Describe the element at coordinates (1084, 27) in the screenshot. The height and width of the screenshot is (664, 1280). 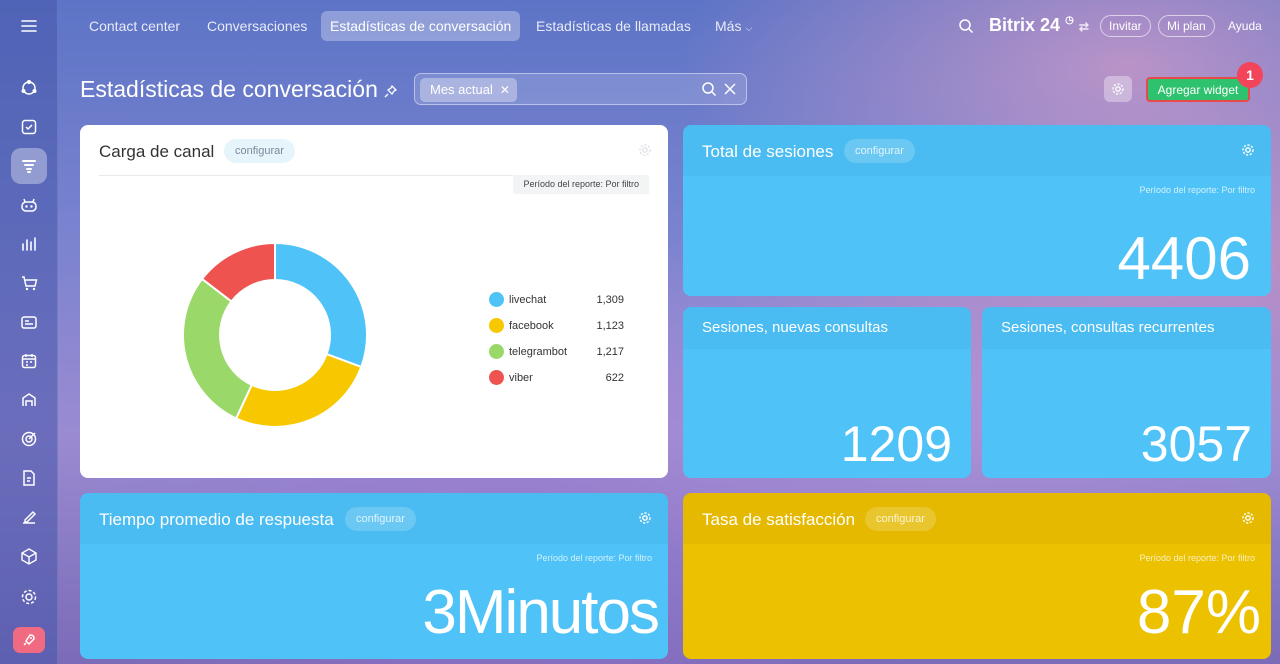
I see `swap-icon: ⇄` at that location.